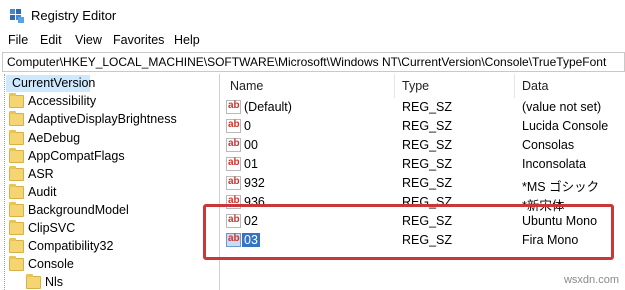 The height and width of the screenshot is (290, 625). Describe the element at coordinates (52, 228) in the screenshot. I see `tree-item-label: ClipSVC` at that location.